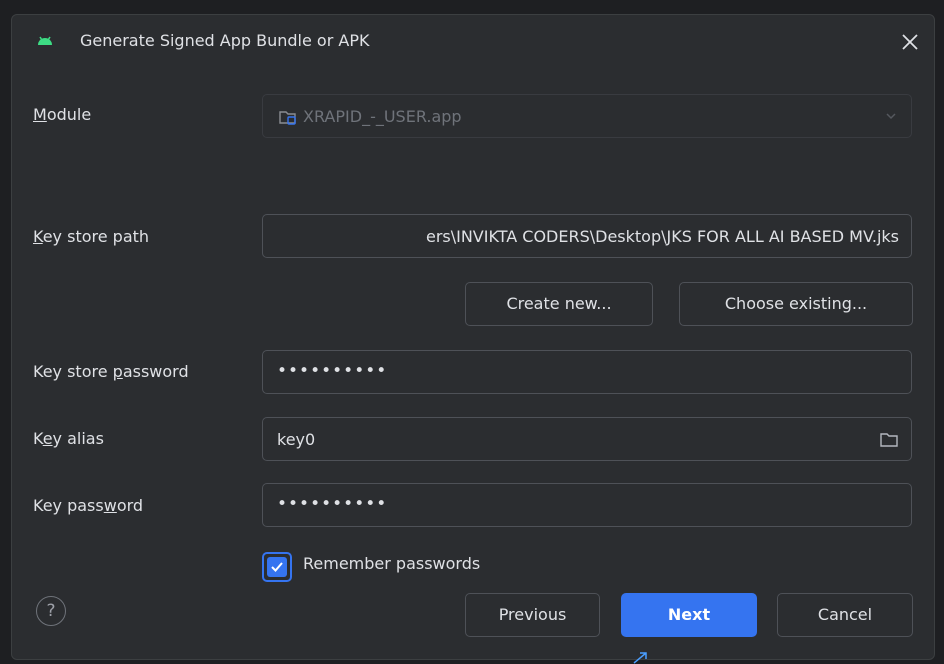  What do you see at coordinates (111, 371) in the screenshot?
I see `key-store-password-label: Key store password` at bounding box center [111, 371].